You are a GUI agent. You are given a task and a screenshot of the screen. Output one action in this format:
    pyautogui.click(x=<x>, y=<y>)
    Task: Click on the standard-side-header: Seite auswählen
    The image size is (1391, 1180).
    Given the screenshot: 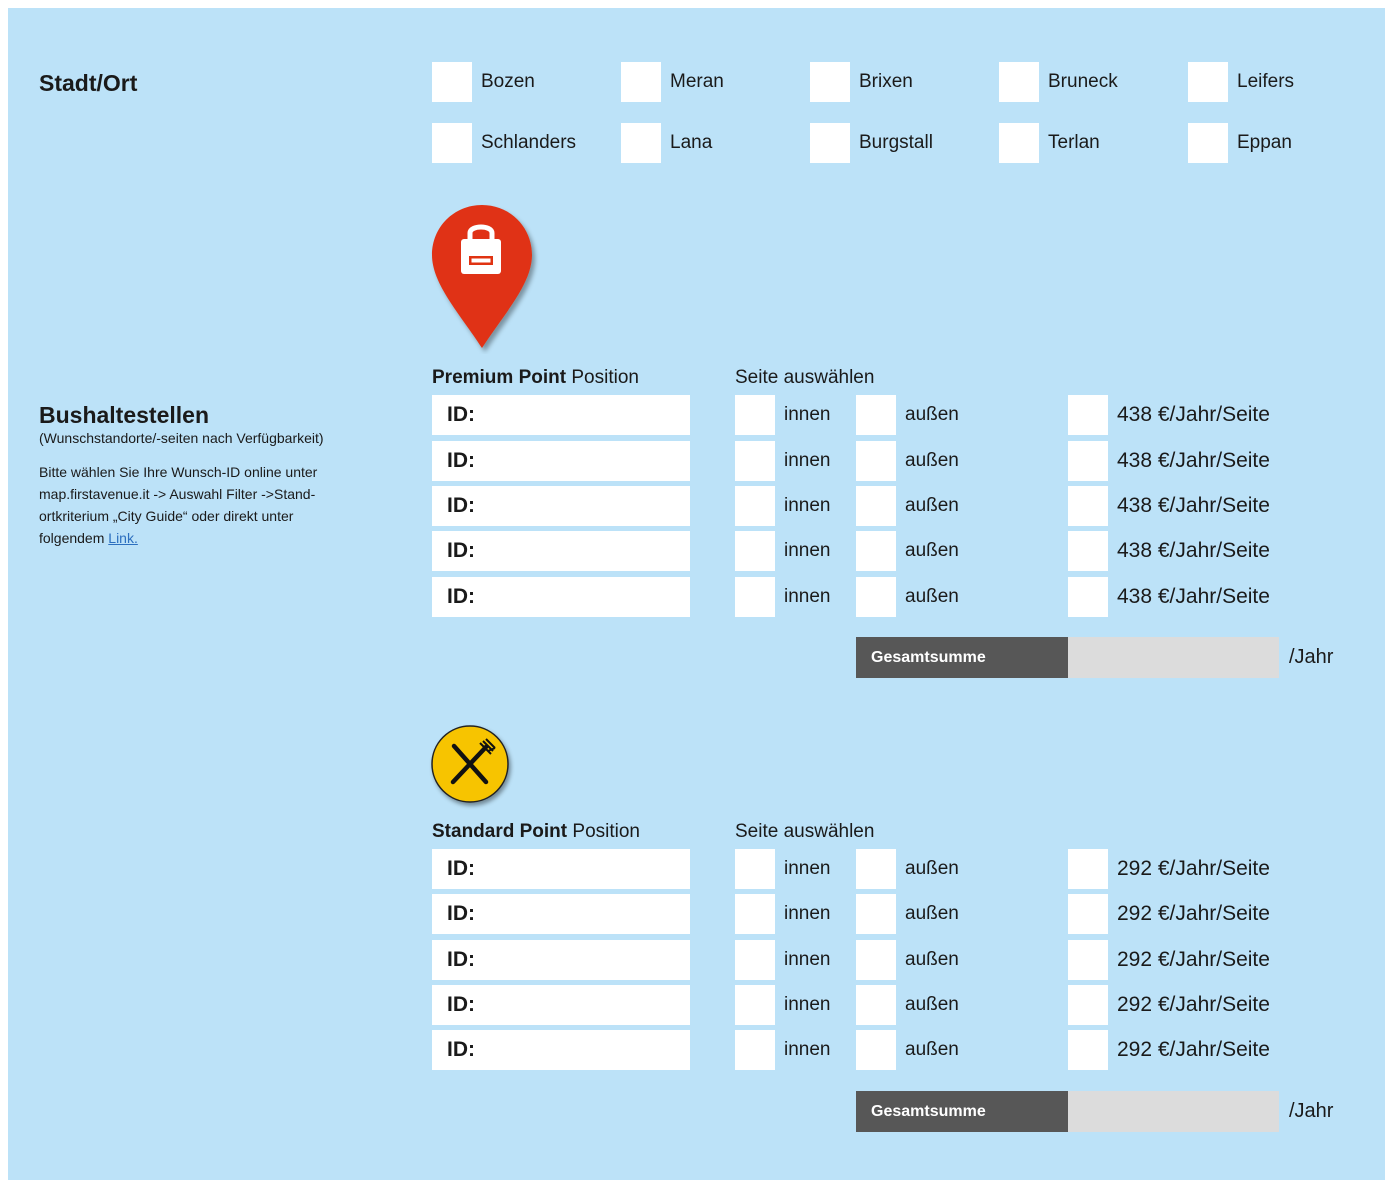 What is the action you would take?
    pyautogui.click(x=805, y=831)
    